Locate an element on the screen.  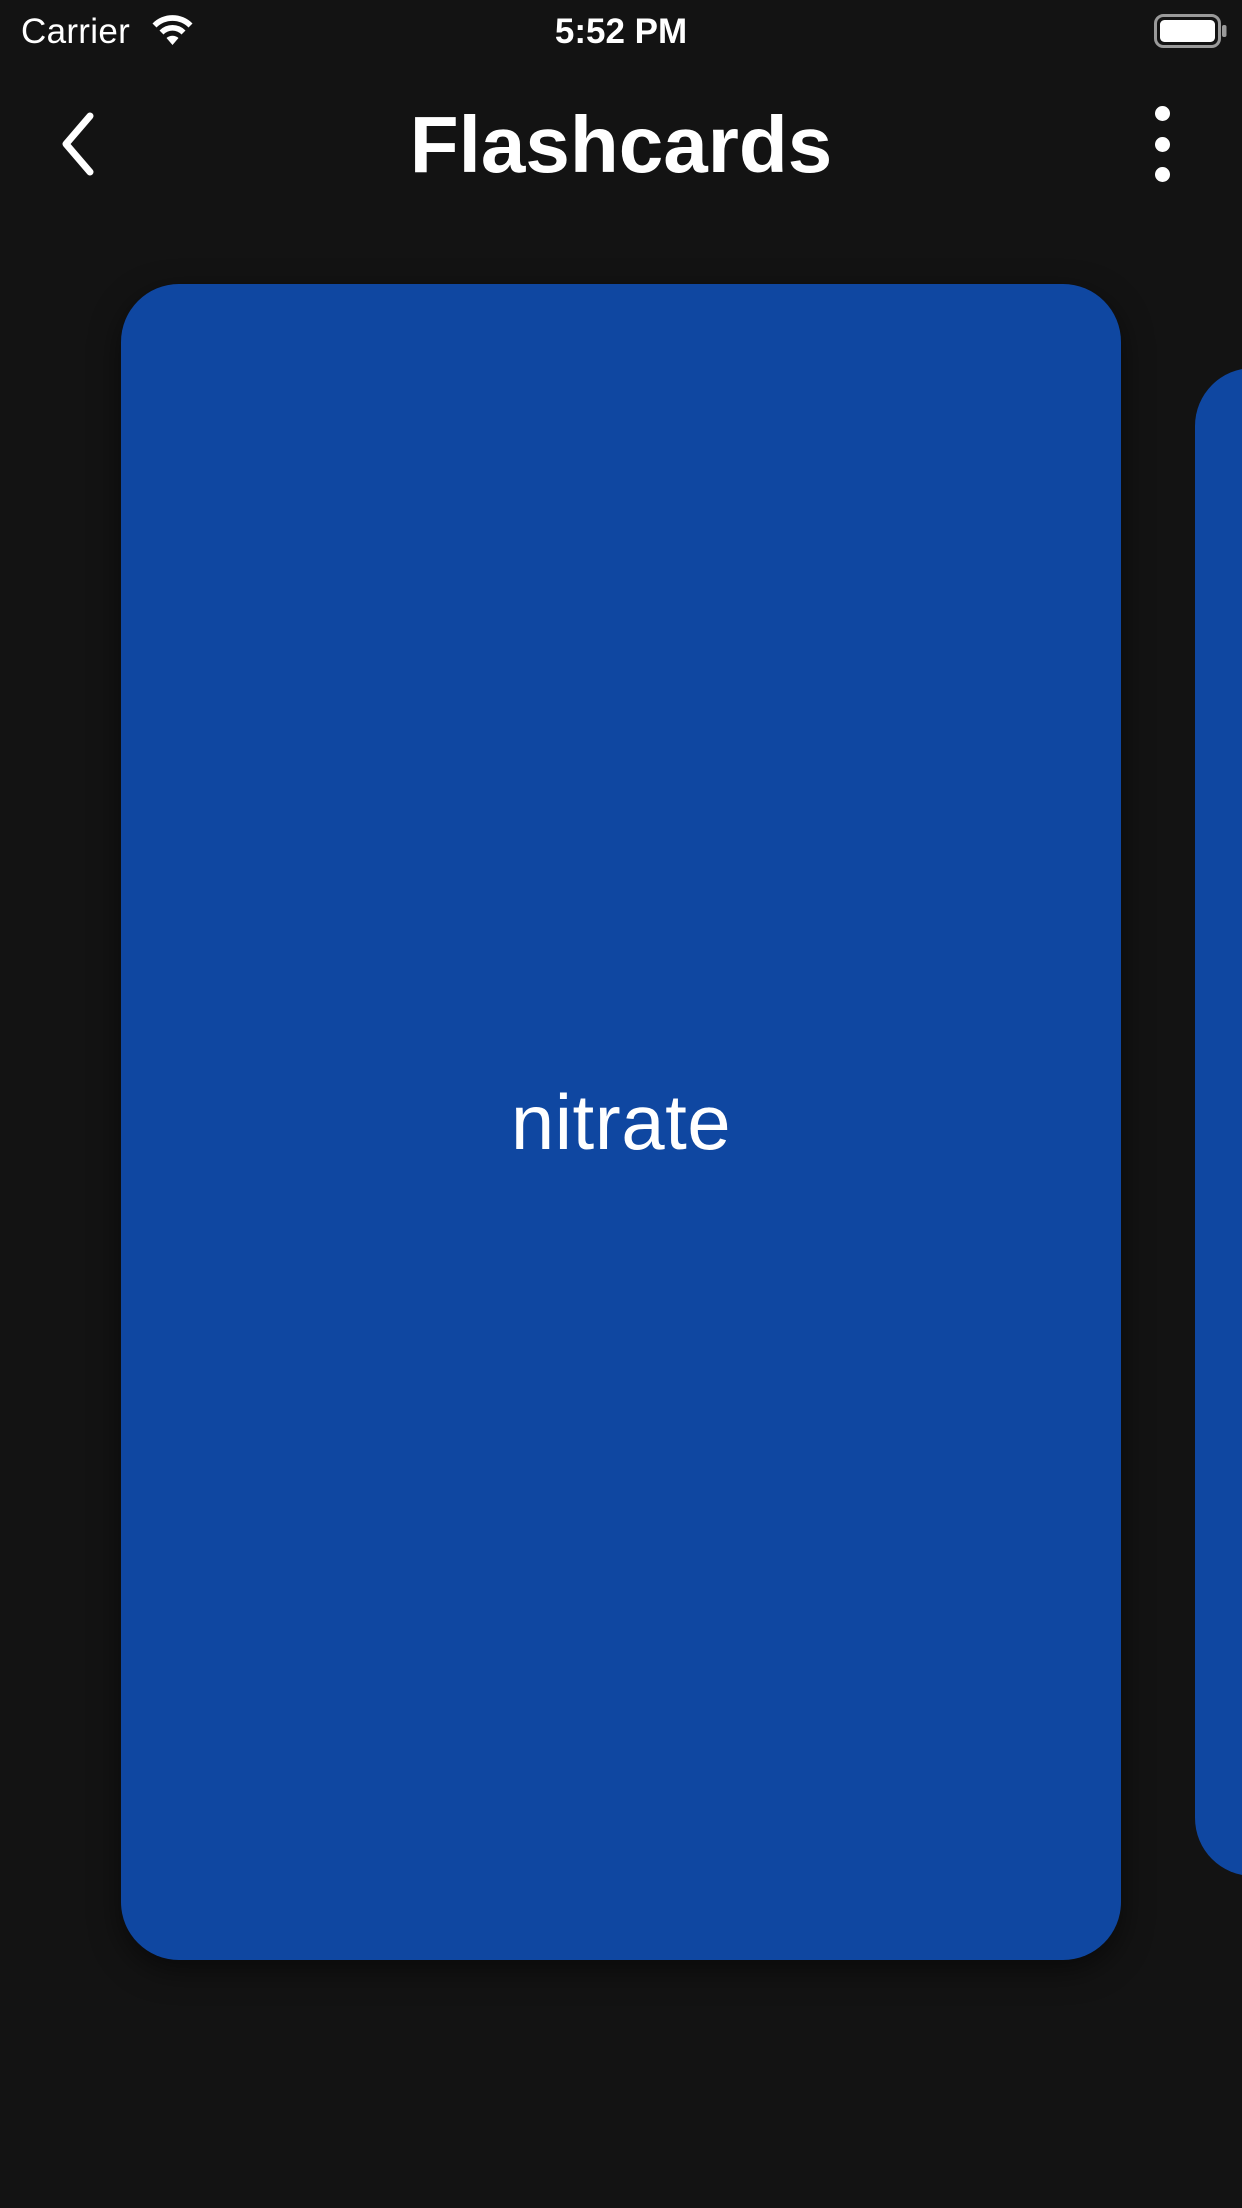
page-title: Flashcards is located at coordinates (621, 144).